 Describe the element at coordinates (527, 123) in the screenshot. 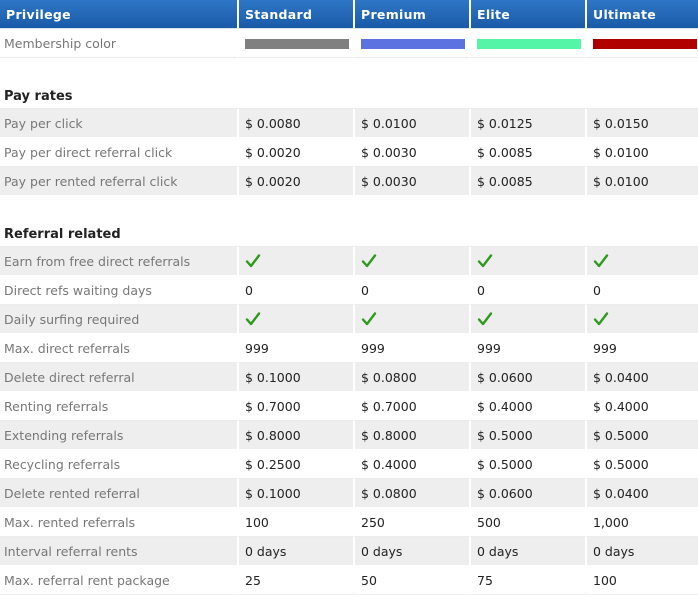

I see `cell-elite: $ 0.0125` at that location.